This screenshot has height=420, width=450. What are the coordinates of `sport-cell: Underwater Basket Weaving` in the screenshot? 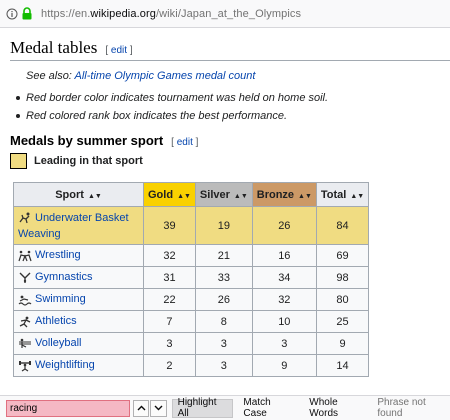 It's located at (78, 225).